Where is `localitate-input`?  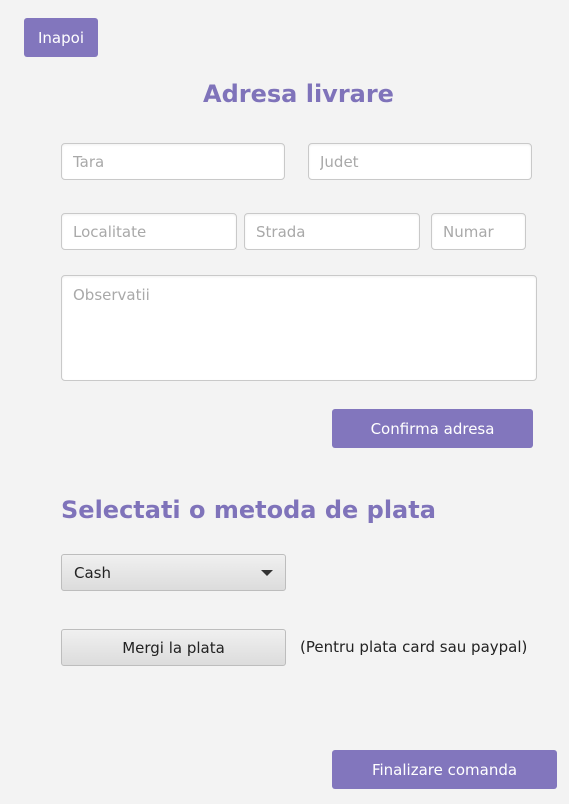
localitate-input is located at coordinates (149, 231).